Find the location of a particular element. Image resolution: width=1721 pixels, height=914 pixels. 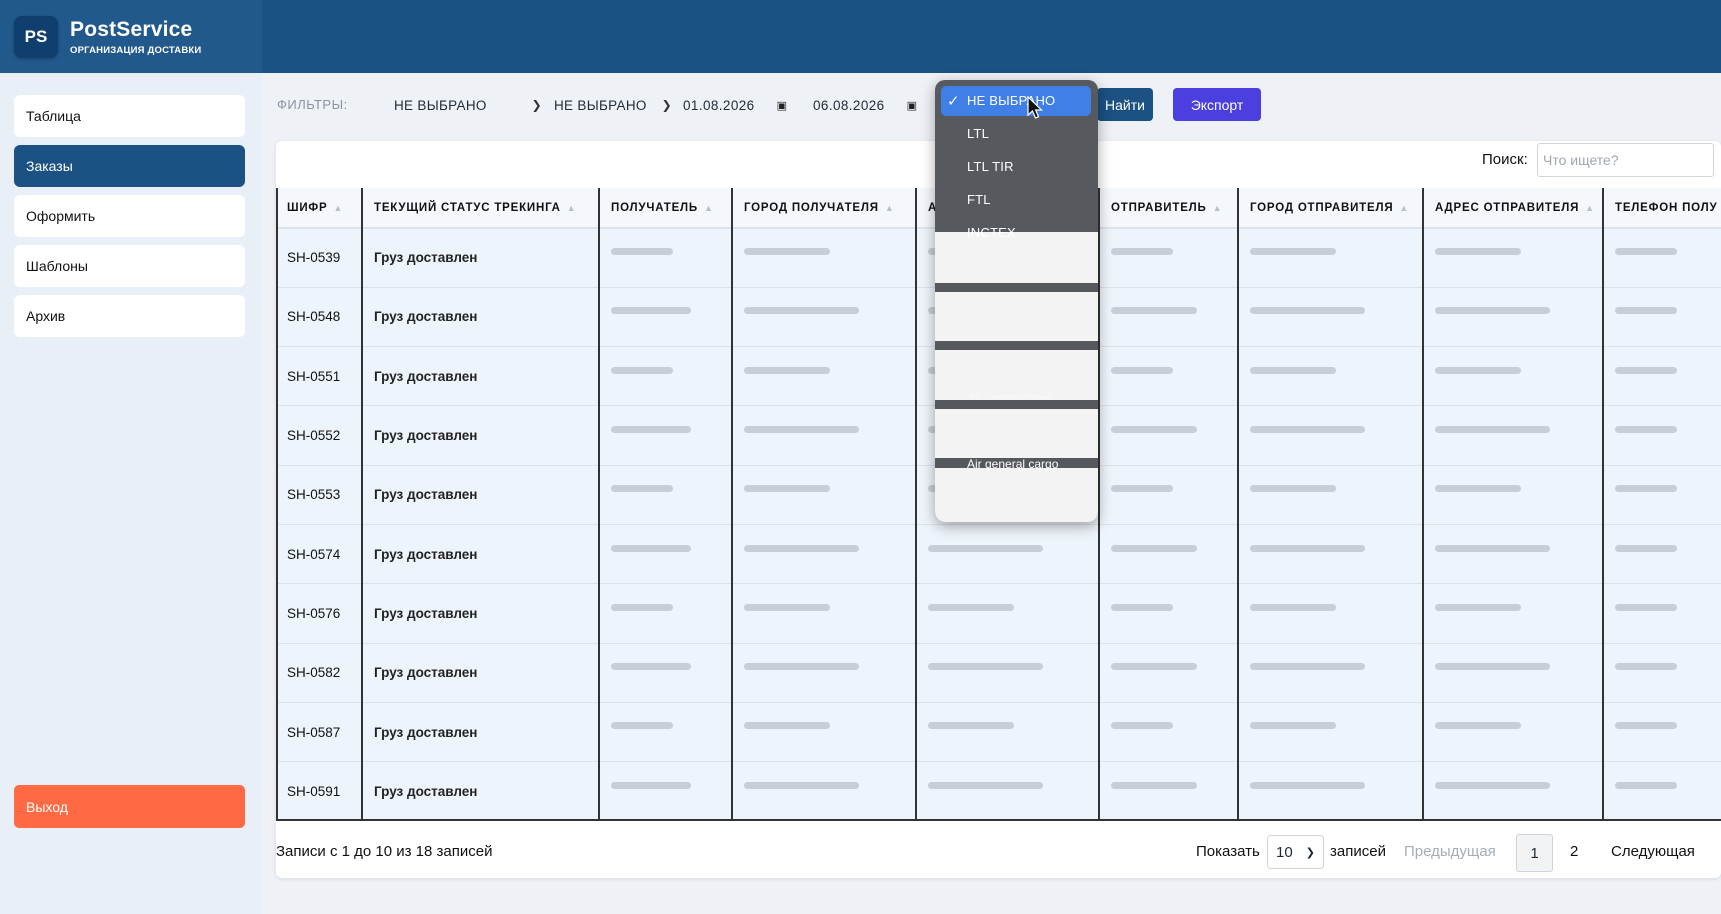

export-button: Экспорт is located at coordinates (1217, 104).